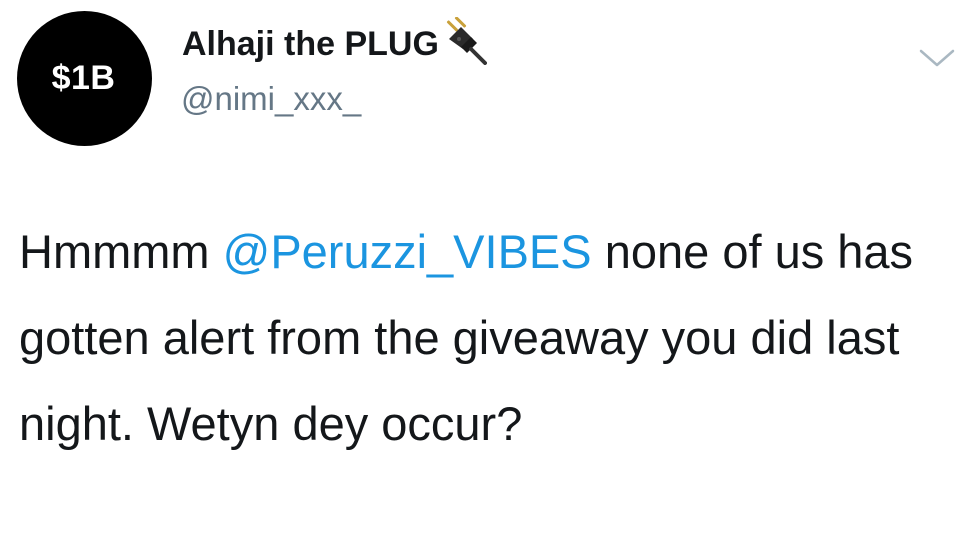  I want to click on mention-link: @Peruzzi_VIBES, so click(407, 251).